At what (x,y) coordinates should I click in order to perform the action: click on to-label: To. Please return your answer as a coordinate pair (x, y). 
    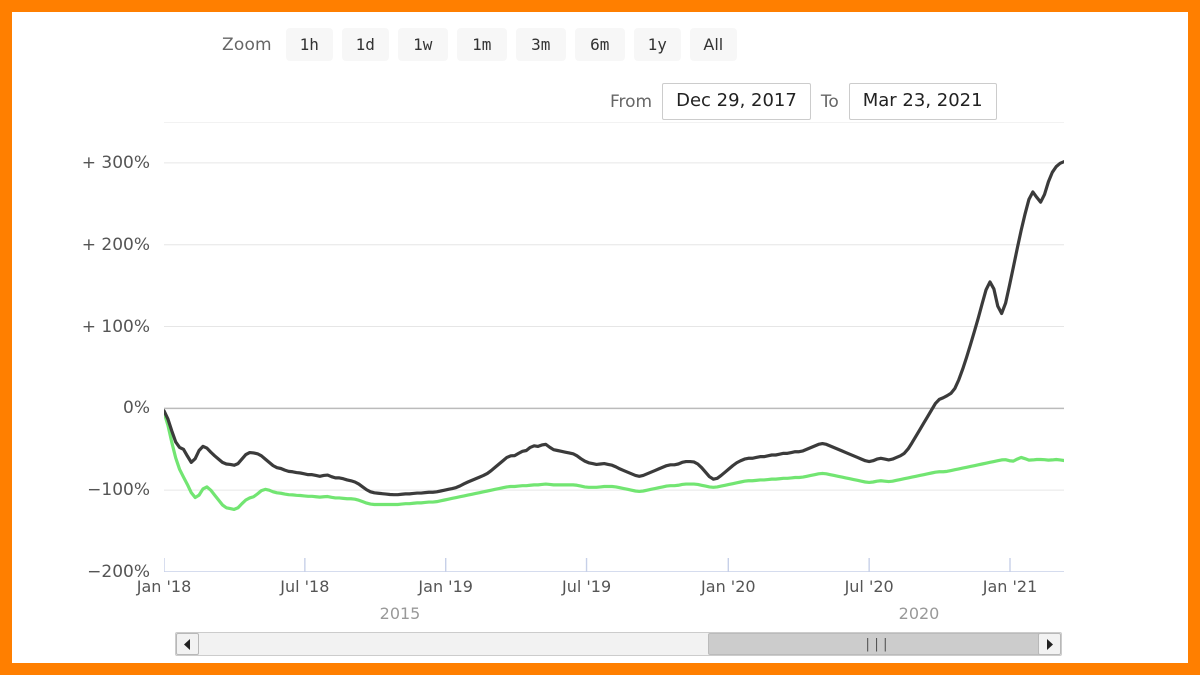
    Looking at the image, I should click on (829, 101).